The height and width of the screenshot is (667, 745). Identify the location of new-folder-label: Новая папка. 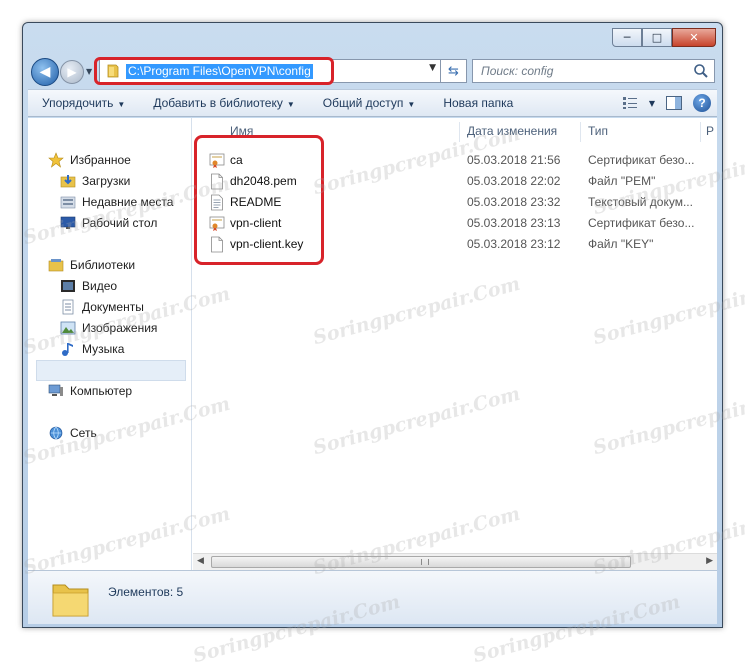
(478, 103).